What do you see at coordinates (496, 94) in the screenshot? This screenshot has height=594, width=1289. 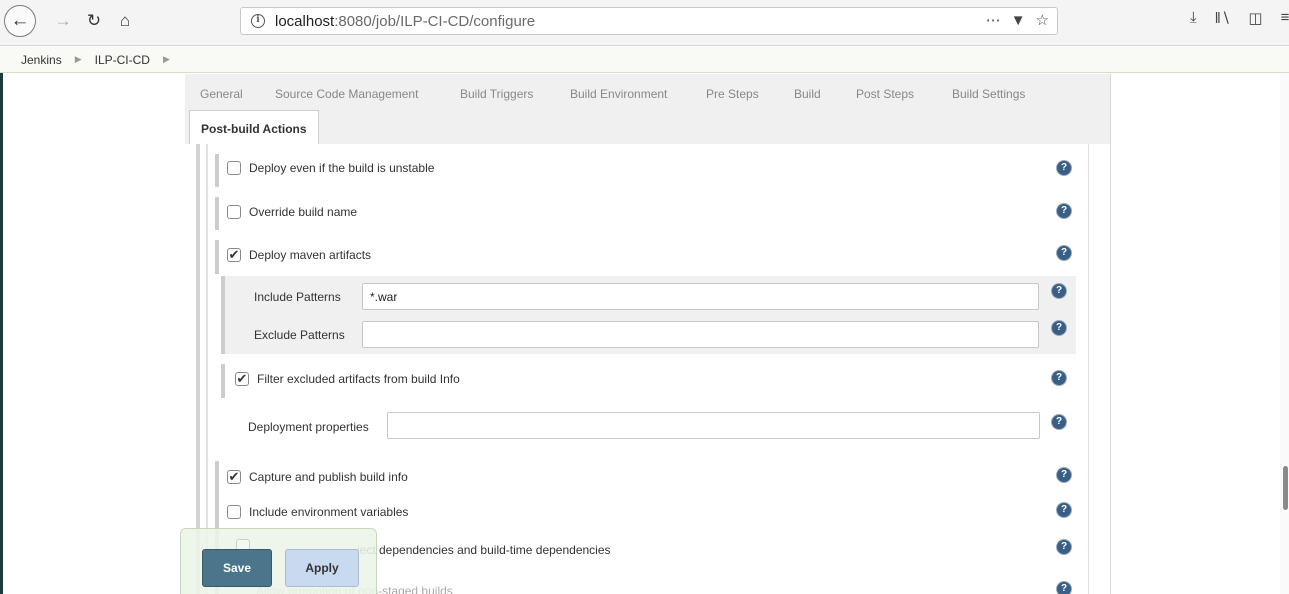 I see `tab-build-triggers: Build Triggers` at bounding box center [496, 94].